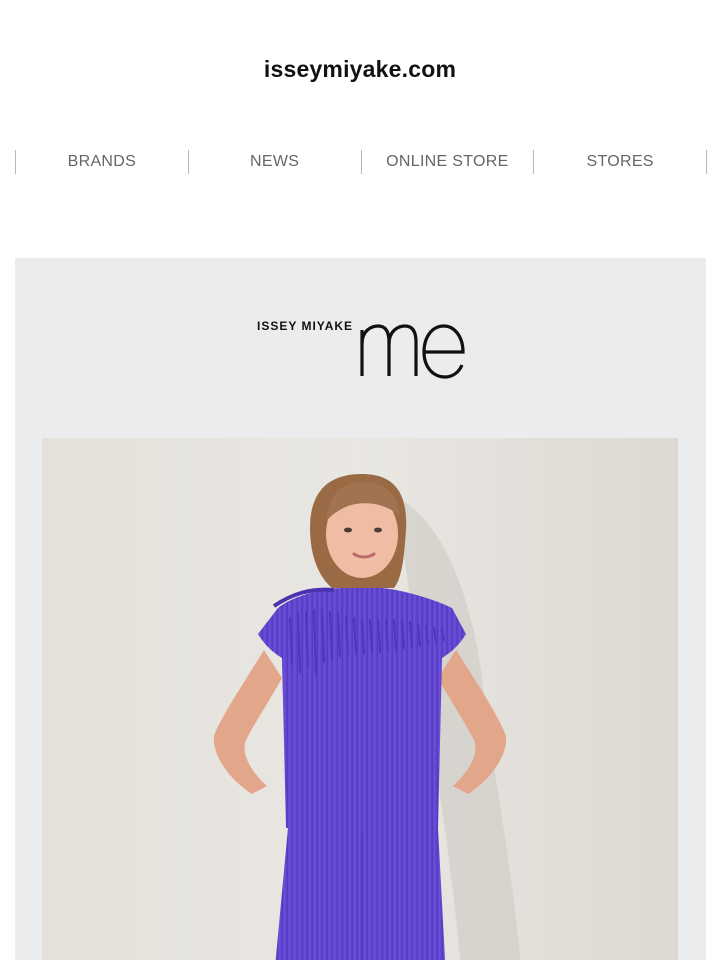 The height and width of the screenshot is (960, 720). I want to click on me-logo-icon, so click(414, 349).